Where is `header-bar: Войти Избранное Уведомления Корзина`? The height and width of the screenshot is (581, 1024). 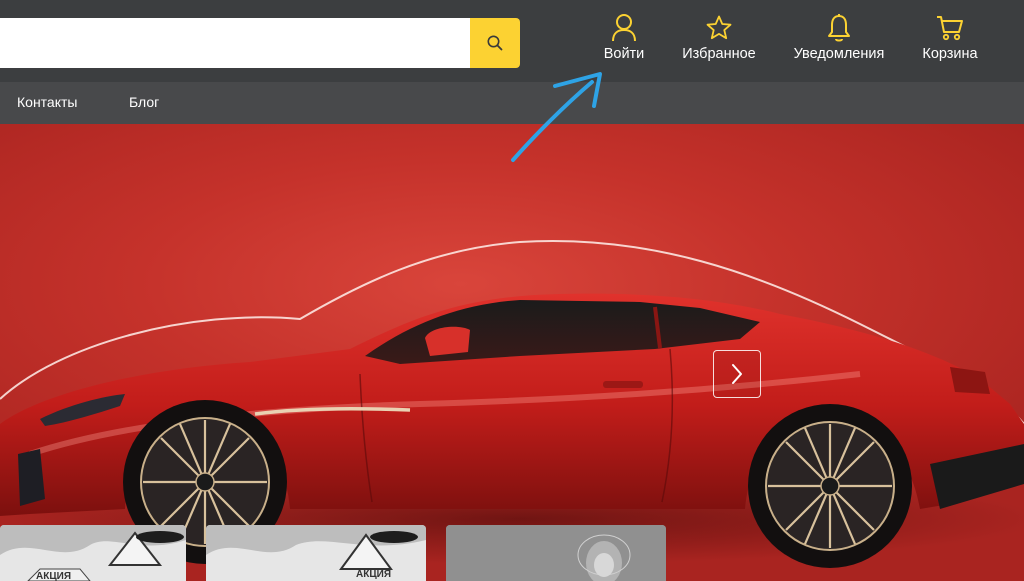 header-bar: Войти Избранное Уведомления Корзина is located at coordinates (512, 41).